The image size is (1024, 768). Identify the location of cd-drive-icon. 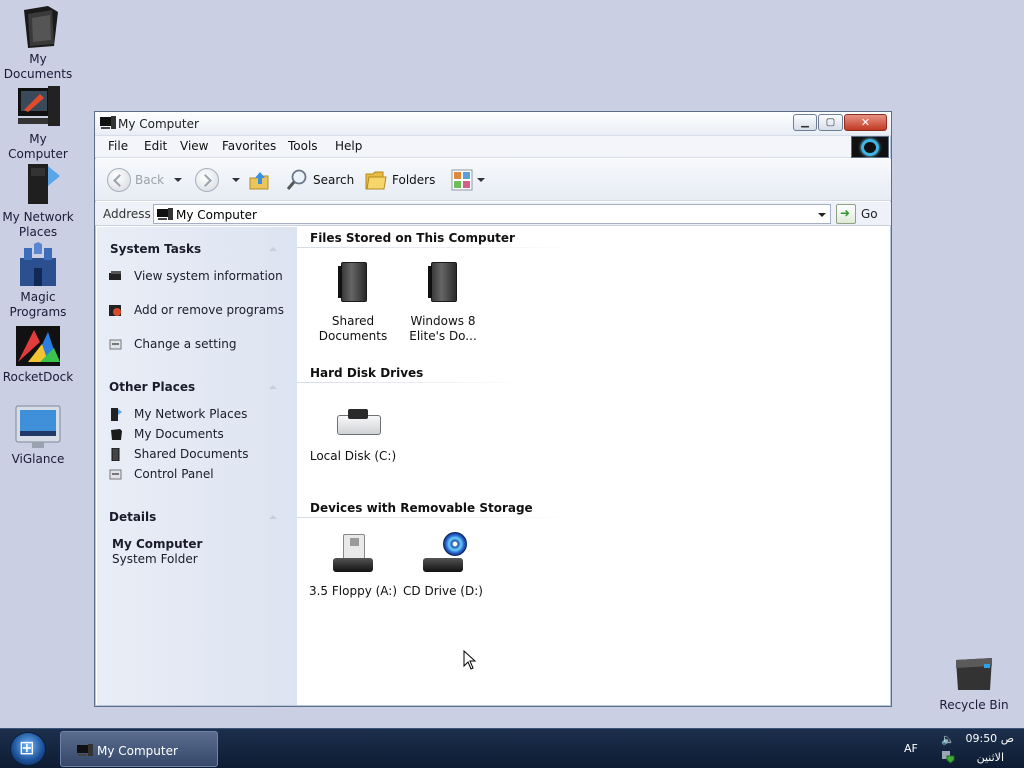
(443, 554).